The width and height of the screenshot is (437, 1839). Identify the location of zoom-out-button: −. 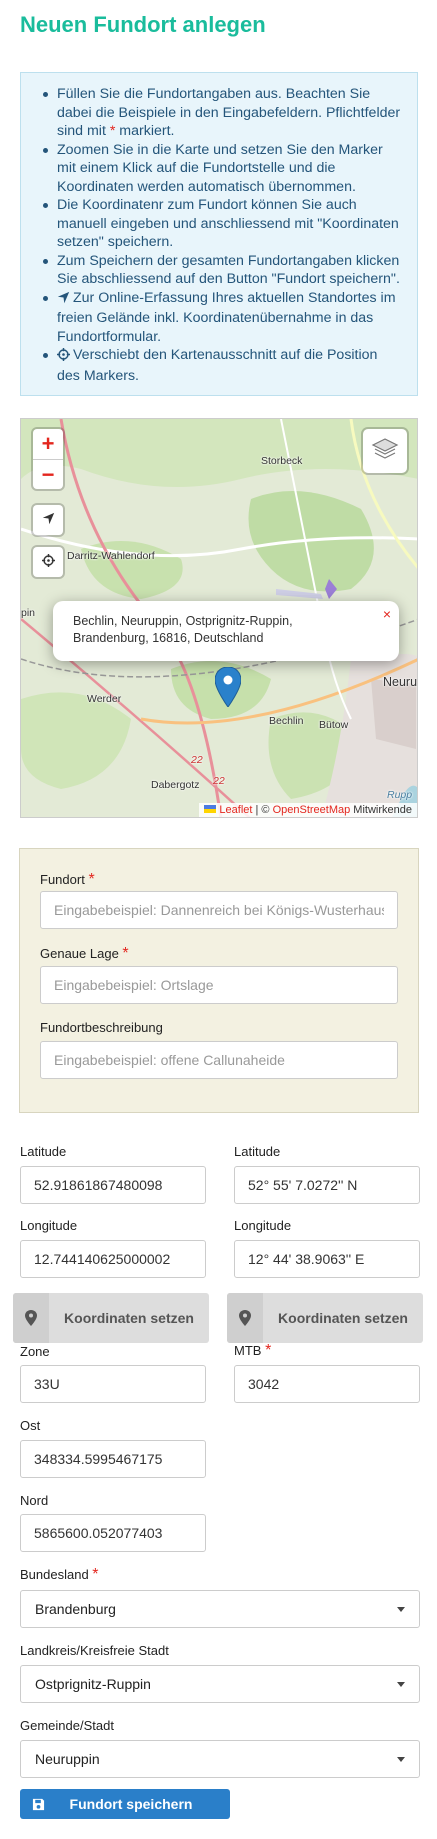
(48, 474).